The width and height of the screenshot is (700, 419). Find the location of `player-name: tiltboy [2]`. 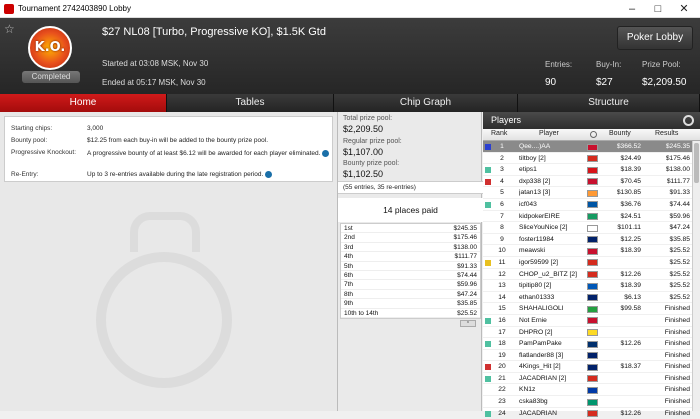

player-name: tiltboy [2] is located at coordinates (532, 158).